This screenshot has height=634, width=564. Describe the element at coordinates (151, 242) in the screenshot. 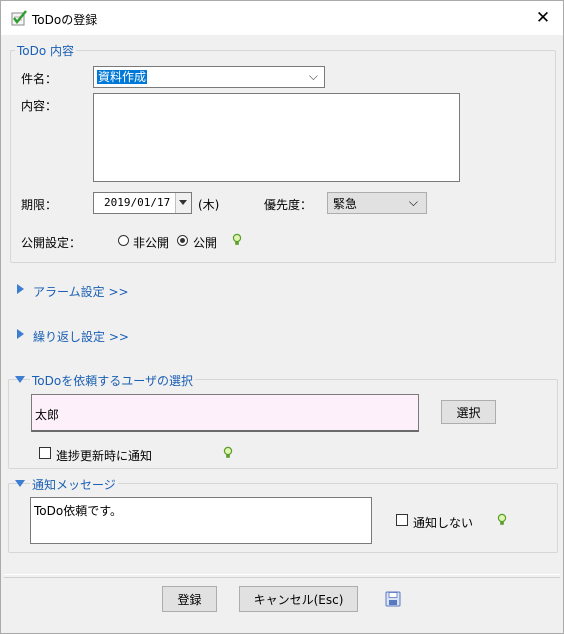

I see `radio-private-label: 非公開` at that location.